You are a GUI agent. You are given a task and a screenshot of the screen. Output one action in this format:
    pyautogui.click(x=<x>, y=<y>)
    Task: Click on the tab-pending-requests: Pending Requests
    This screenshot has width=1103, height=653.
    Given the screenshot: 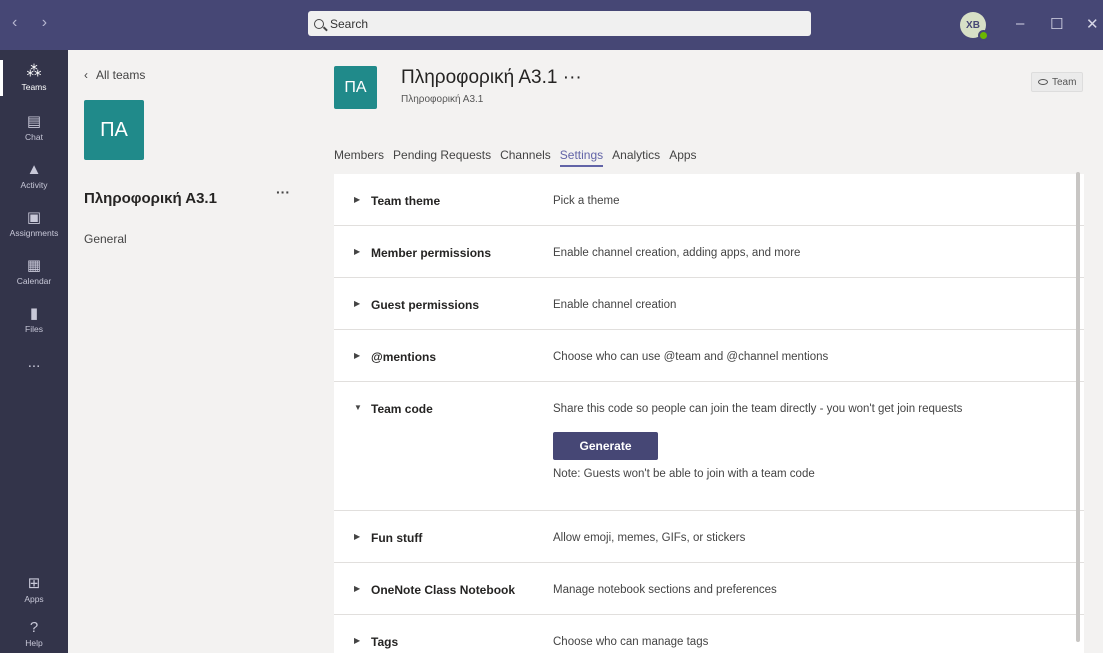 What is the action you would take?
    pyautogui.click(x=442, y=157)
    